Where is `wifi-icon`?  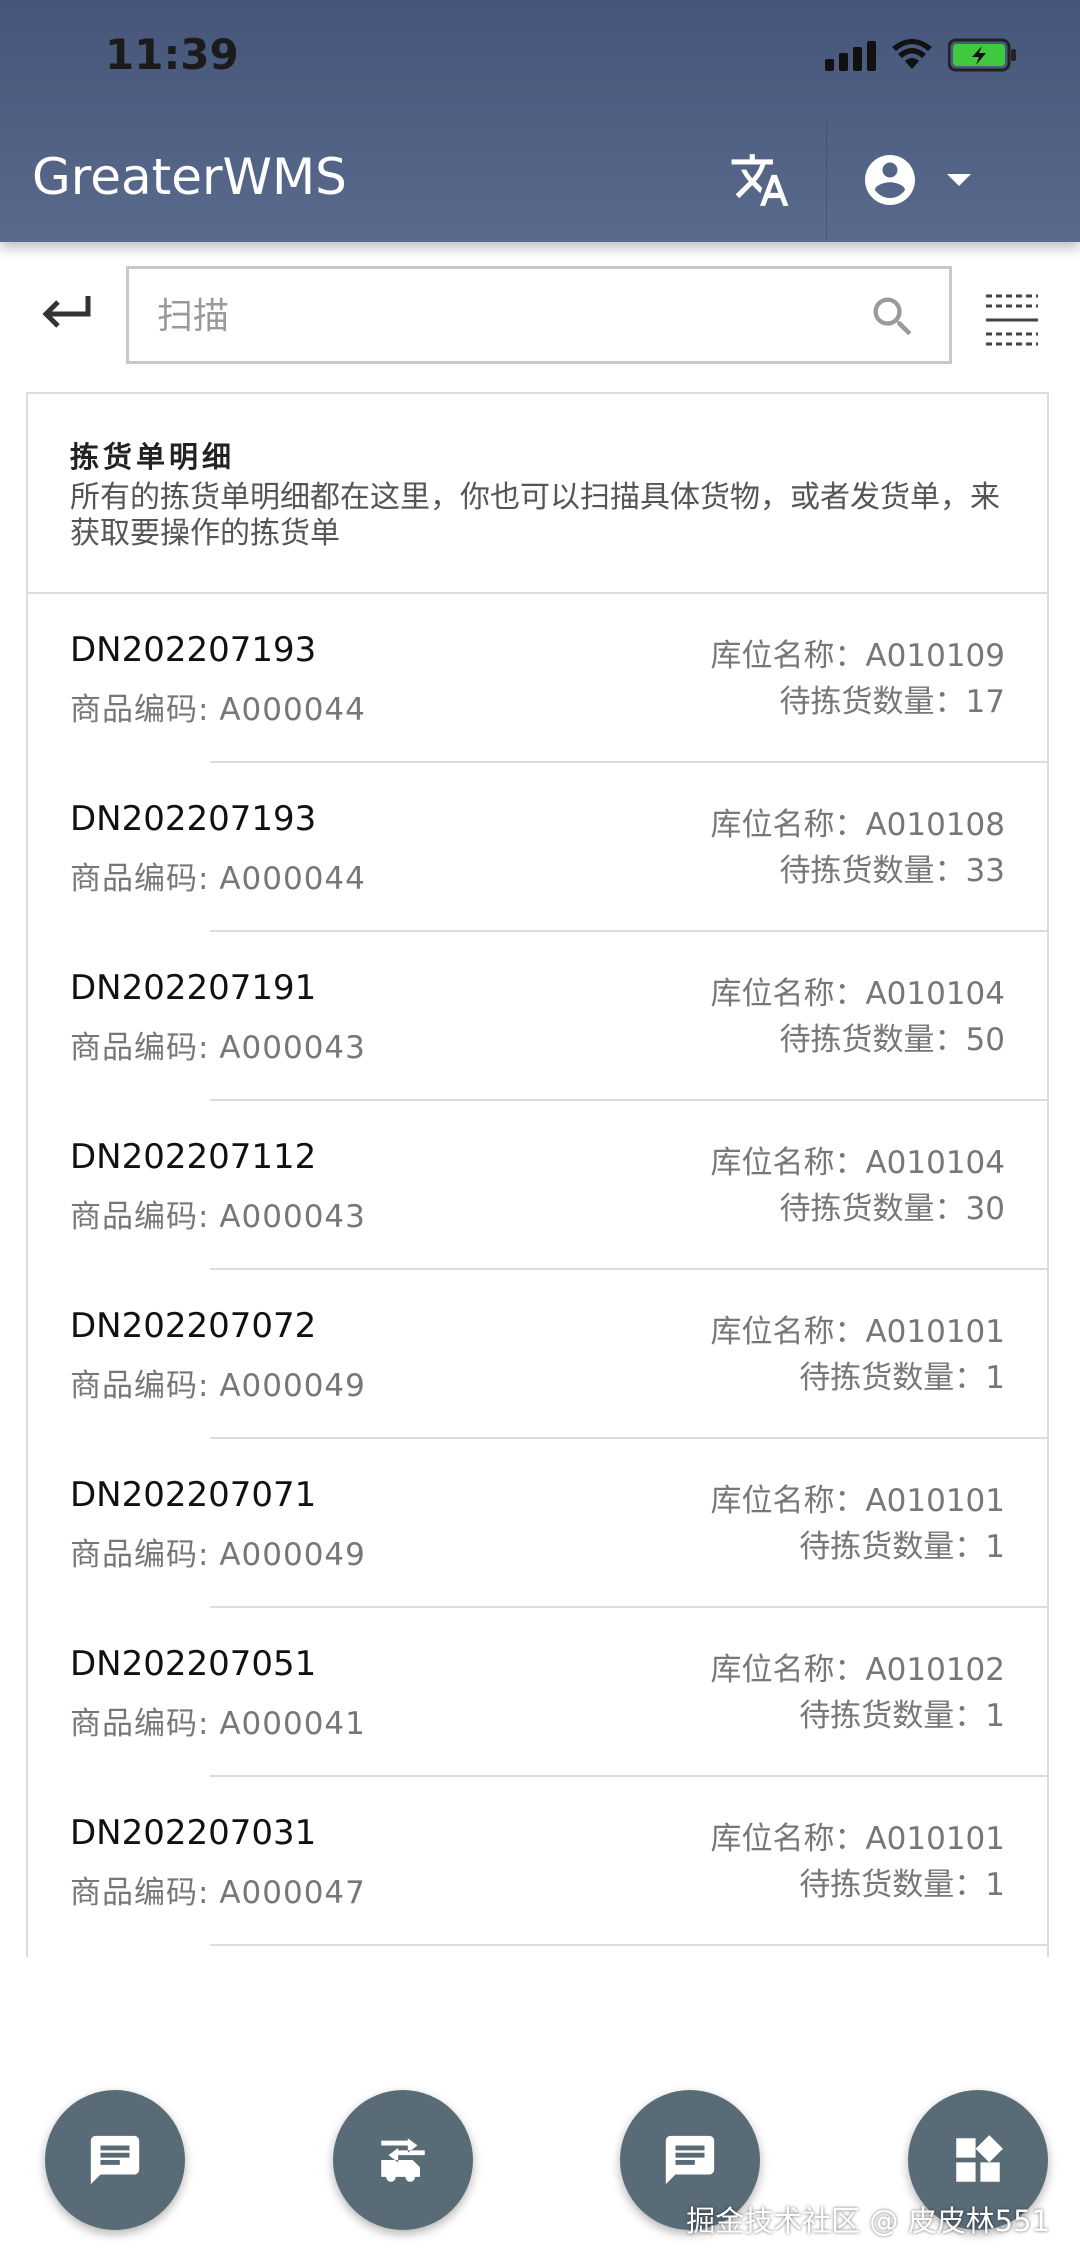
wifi-icon is located at coordinates (912, 54).